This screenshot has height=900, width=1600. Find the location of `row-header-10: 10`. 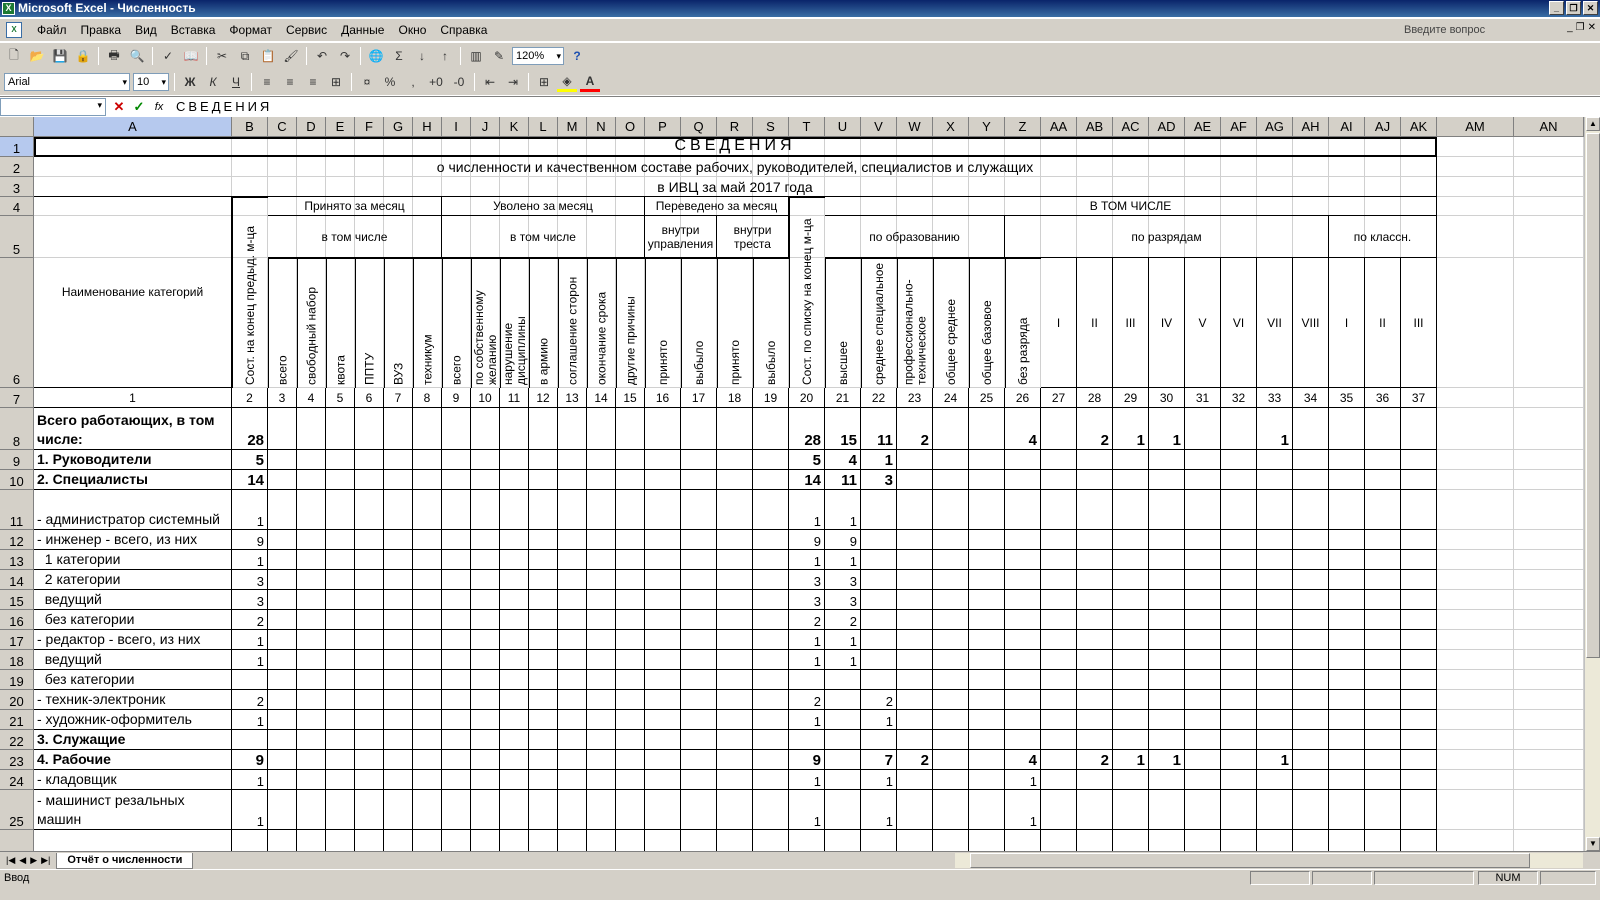

row-header-10: 10 is located at coordinates (17, 480).